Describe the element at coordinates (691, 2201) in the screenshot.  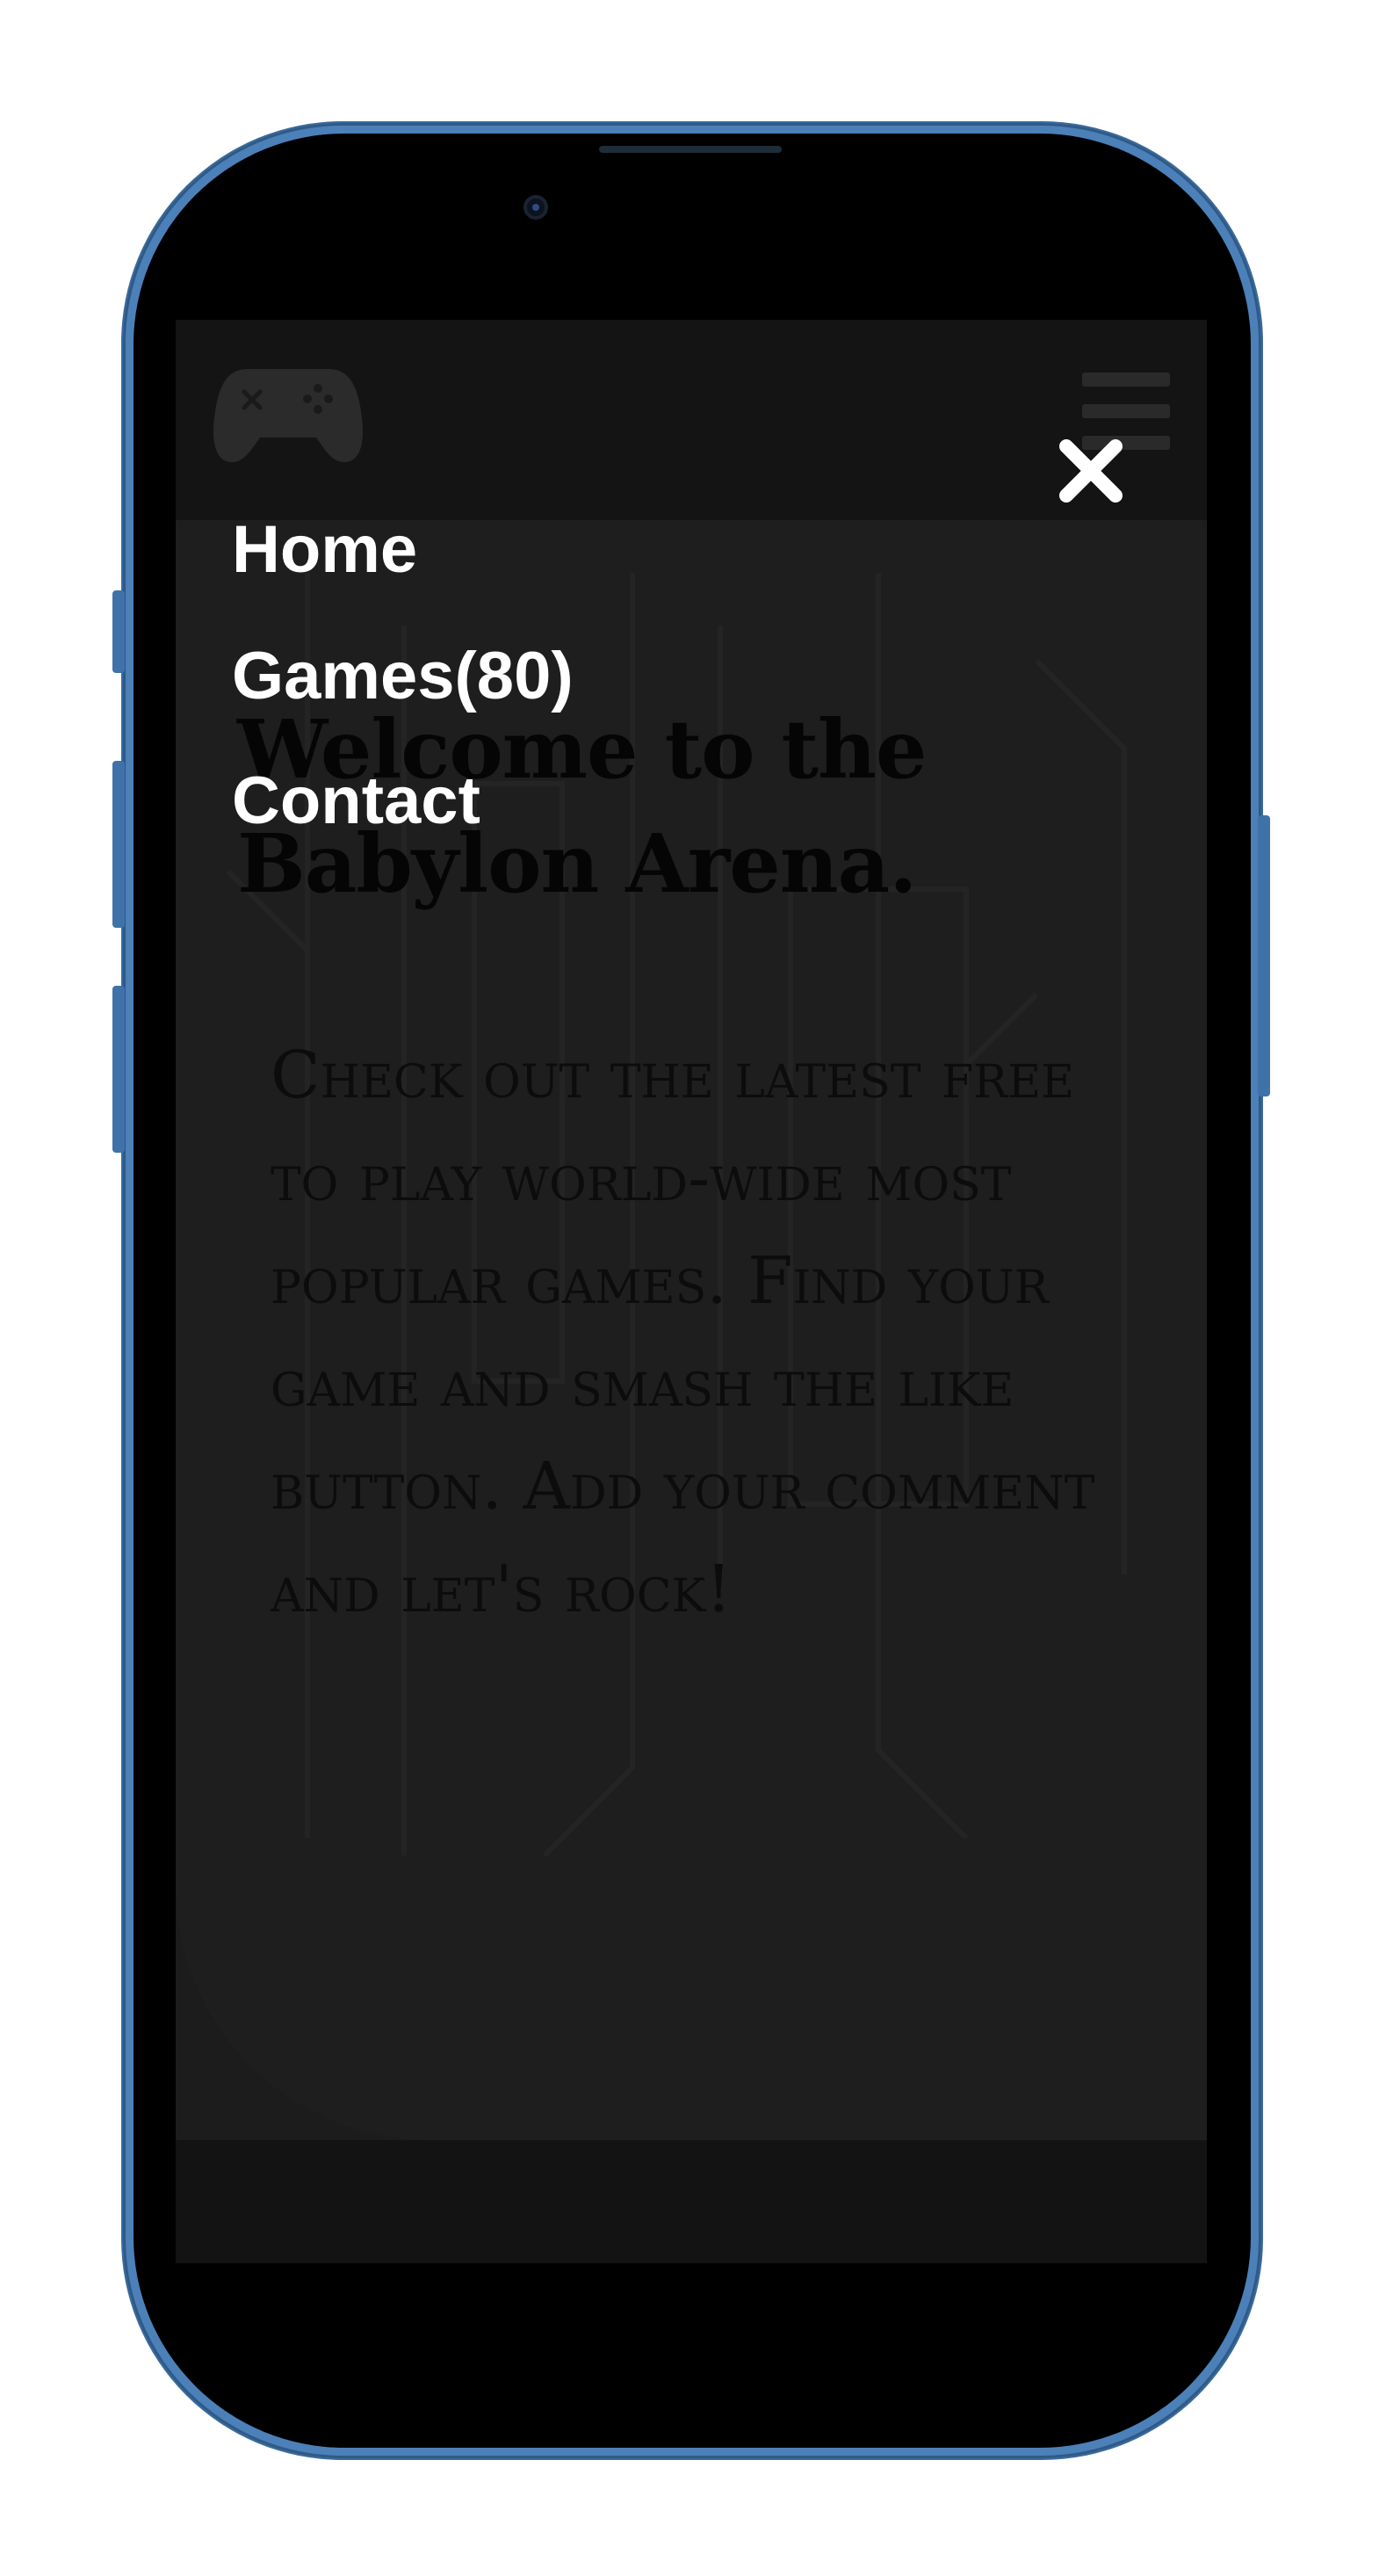
I see `footer-strip` at that location.